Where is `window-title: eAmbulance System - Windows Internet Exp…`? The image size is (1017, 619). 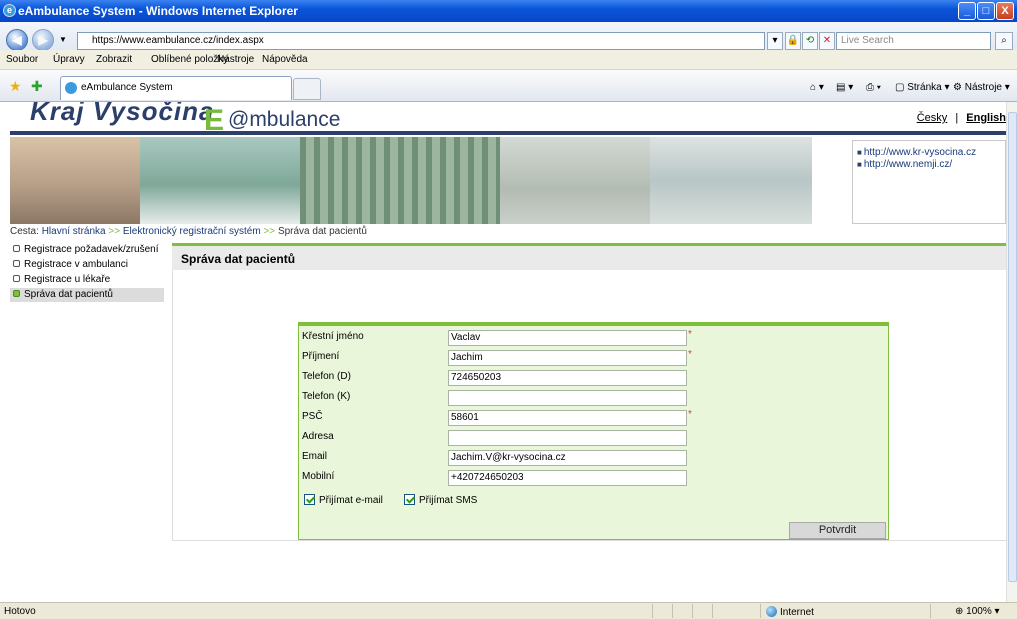
window-title: eAmbulance System - Windows Internet Exp… is located at coordinates (158, 11).